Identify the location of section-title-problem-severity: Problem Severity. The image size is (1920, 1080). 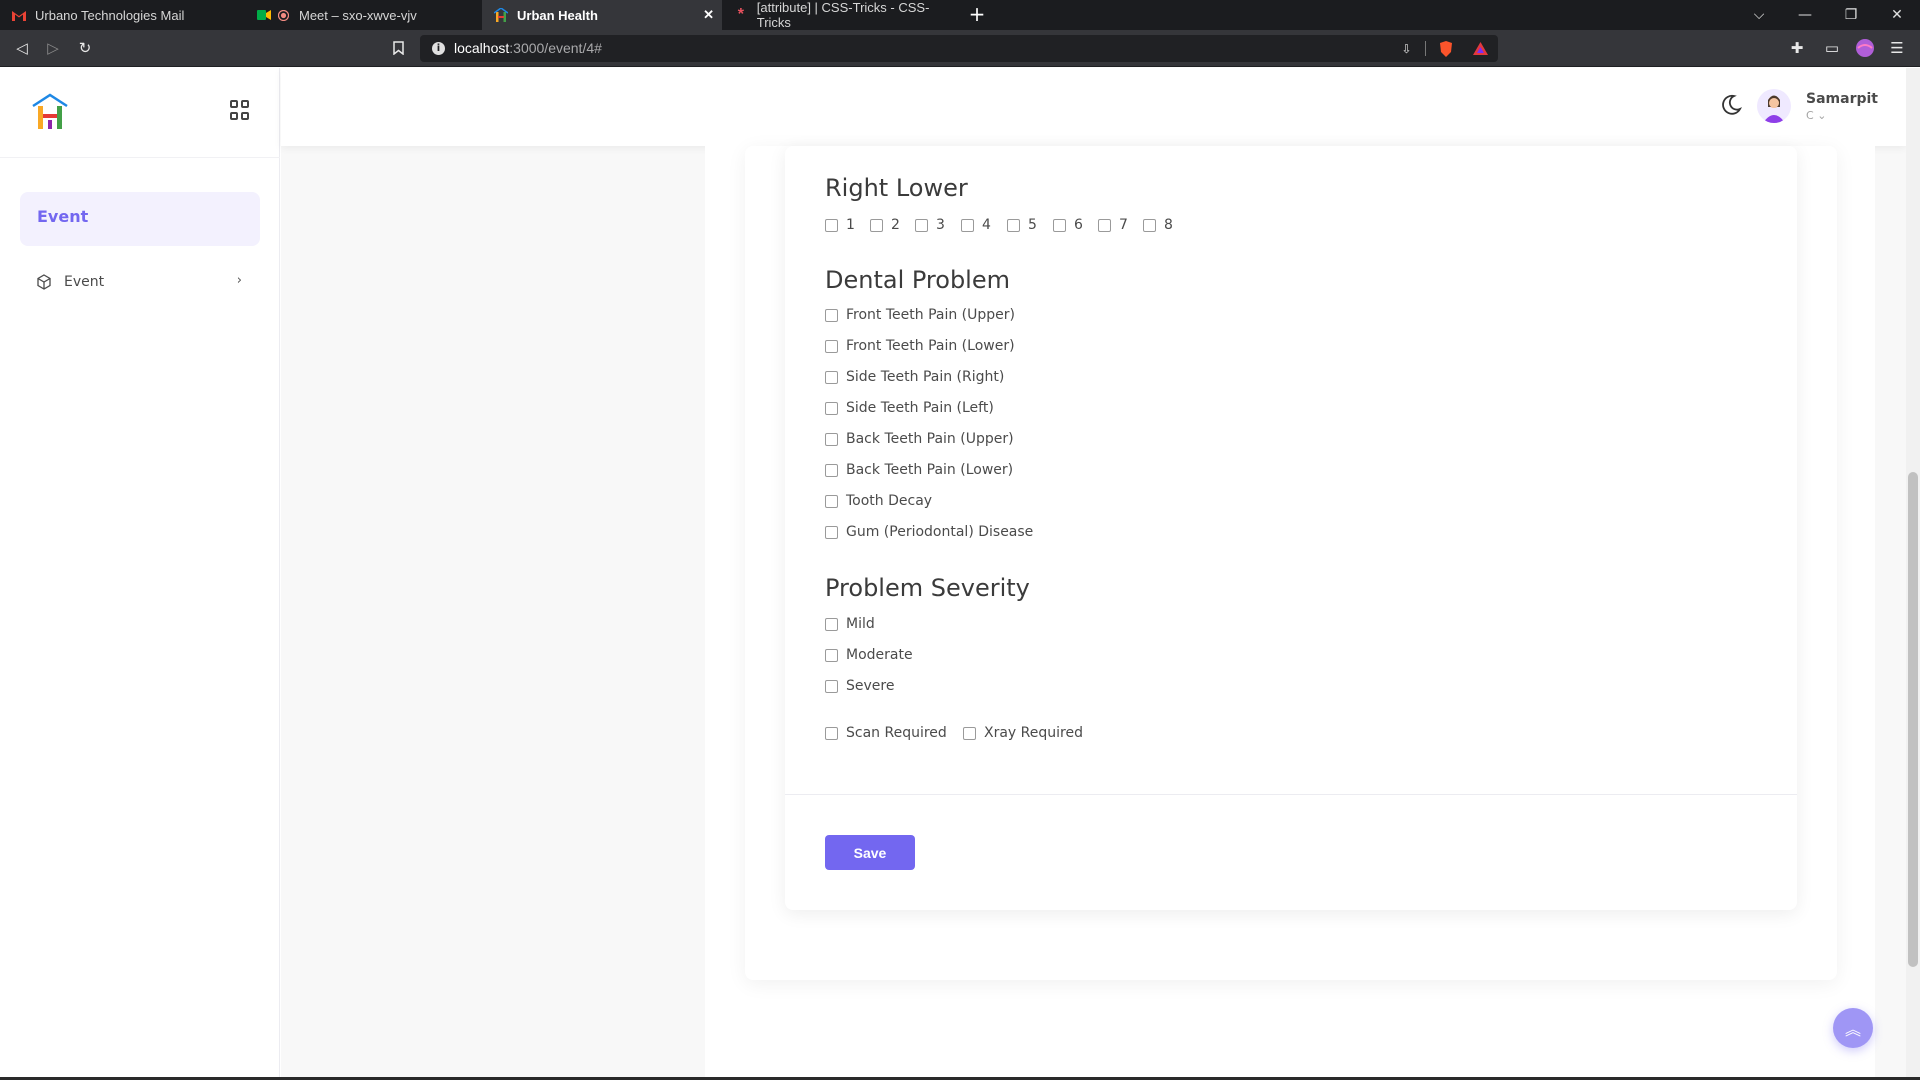
(927, 588).